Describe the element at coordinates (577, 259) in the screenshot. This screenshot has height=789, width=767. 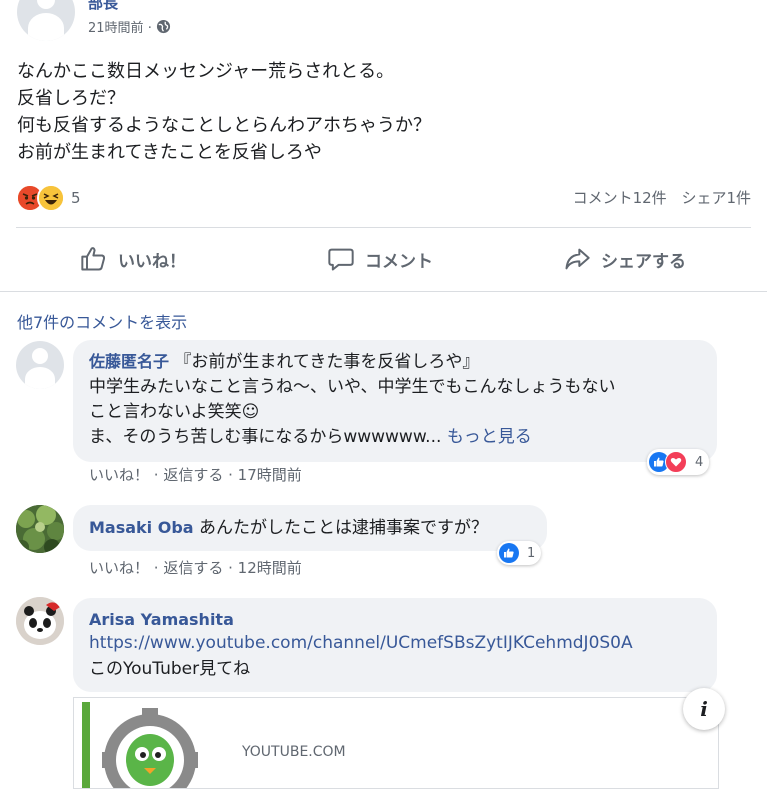
I see `share-arrow-icon` at that location.